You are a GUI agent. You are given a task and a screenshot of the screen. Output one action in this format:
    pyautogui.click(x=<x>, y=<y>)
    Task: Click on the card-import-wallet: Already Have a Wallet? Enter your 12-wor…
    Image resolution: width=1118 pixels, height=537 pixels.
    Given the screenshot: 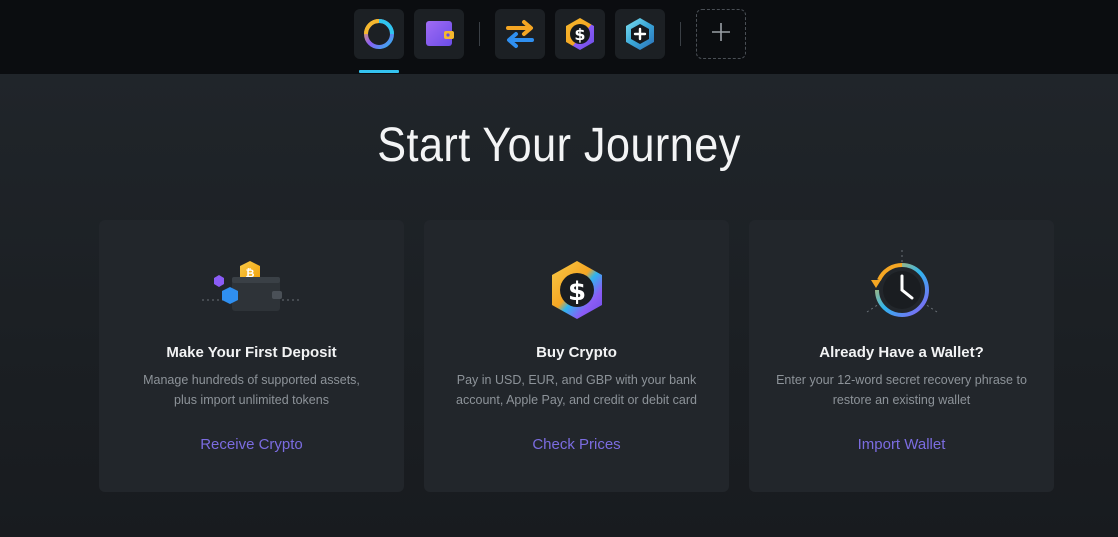 What is the action you would take?
    pyautogui.click(x=901, y=356)
    